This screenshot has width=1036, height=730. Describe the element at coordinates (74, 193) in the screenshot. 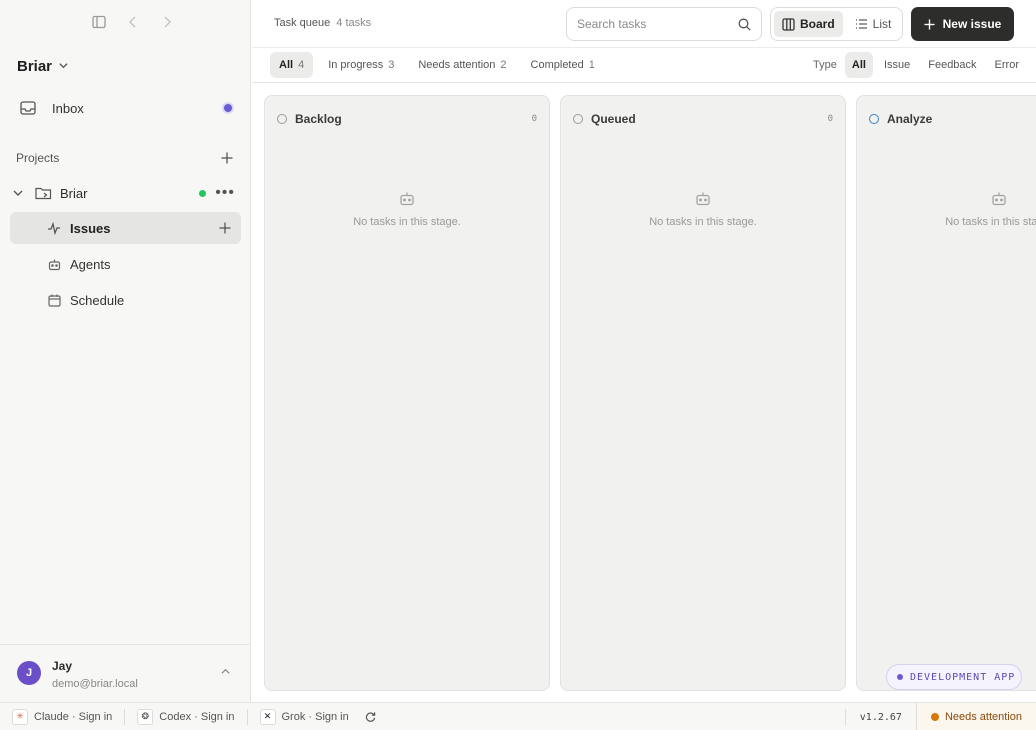

I see `project-name: Briar` at that location.